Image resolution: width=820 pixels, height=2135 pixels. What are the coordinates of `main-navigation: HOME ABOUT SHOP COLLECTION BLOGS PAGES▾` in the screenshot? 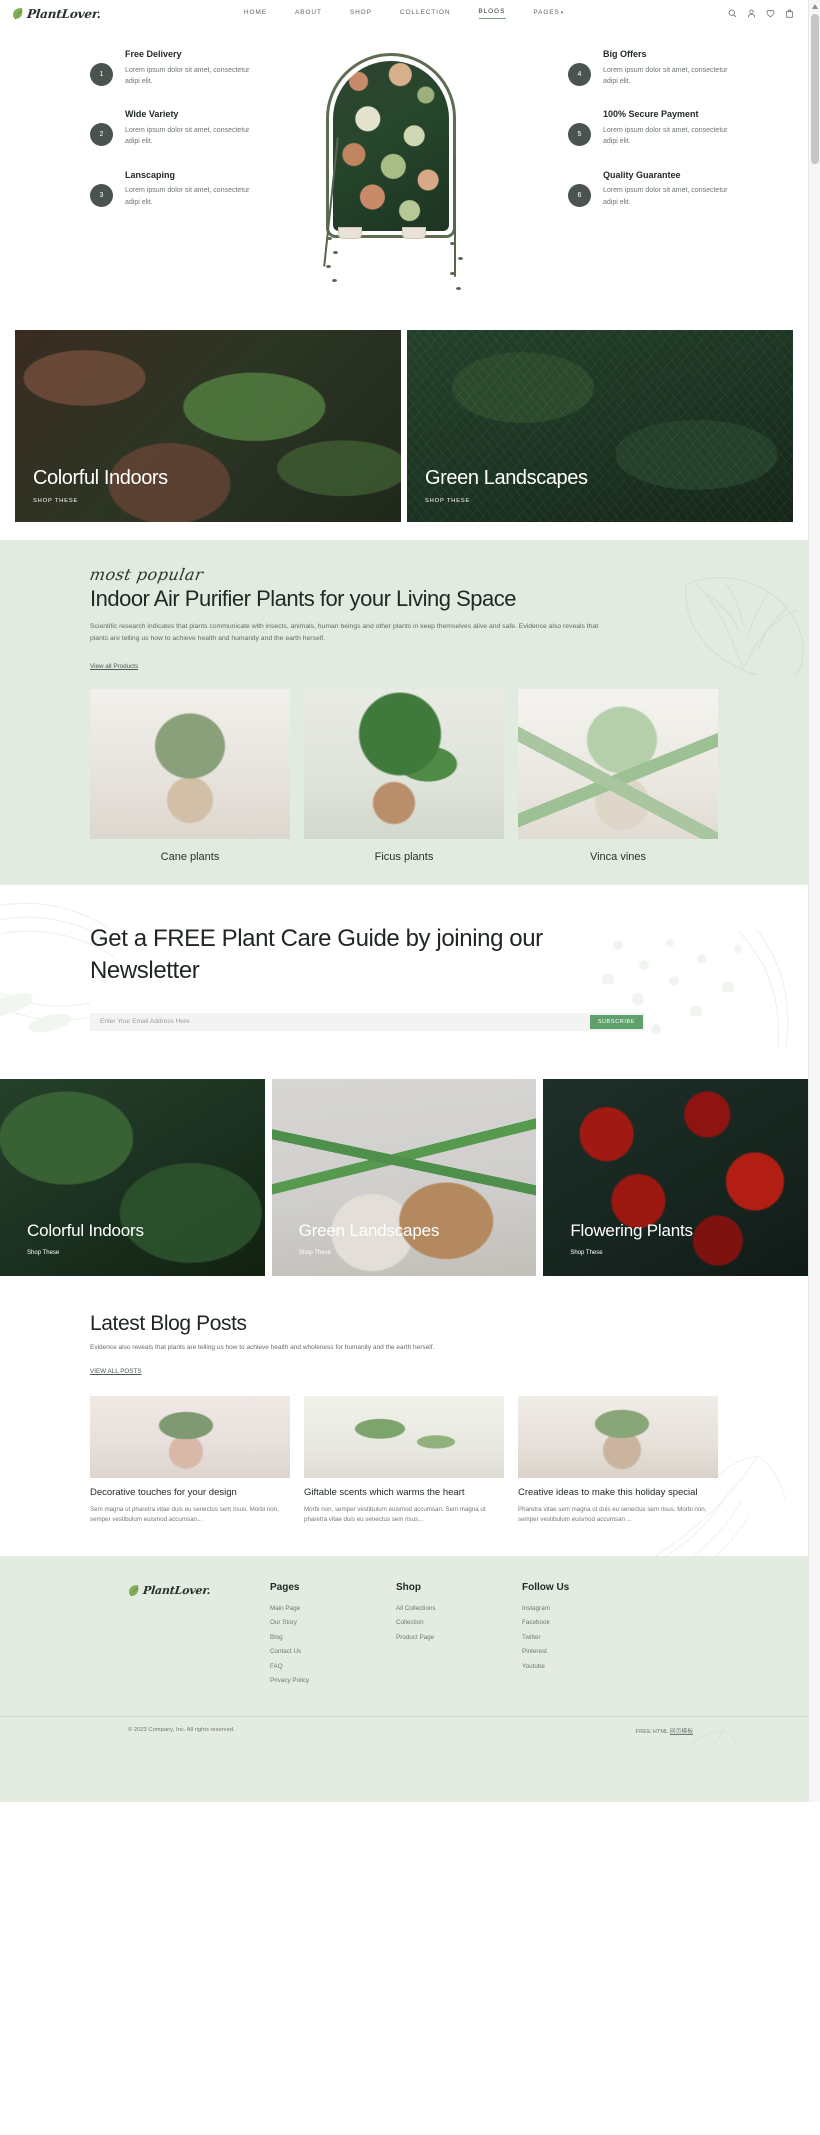 It's located at (404, 13).